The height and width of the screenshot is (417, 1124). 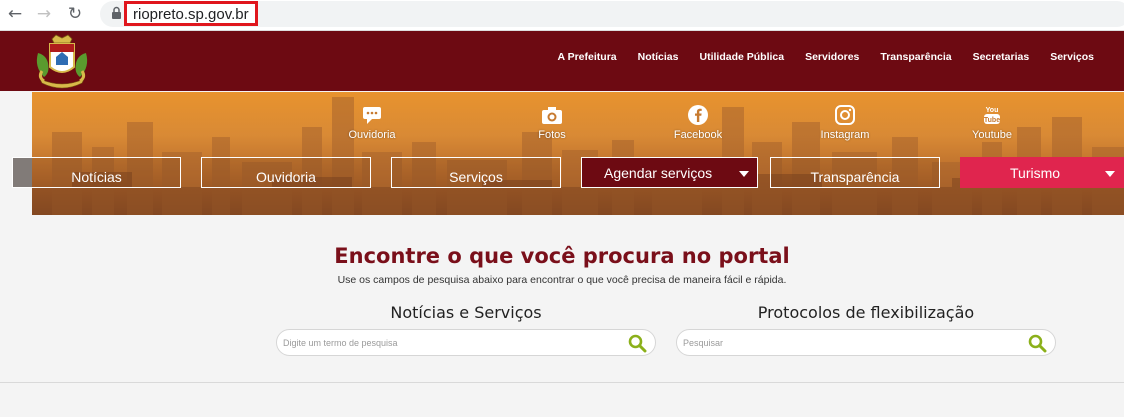 I want to click on quick-button-turismo: Turismo, so click(x=1042, y=172).